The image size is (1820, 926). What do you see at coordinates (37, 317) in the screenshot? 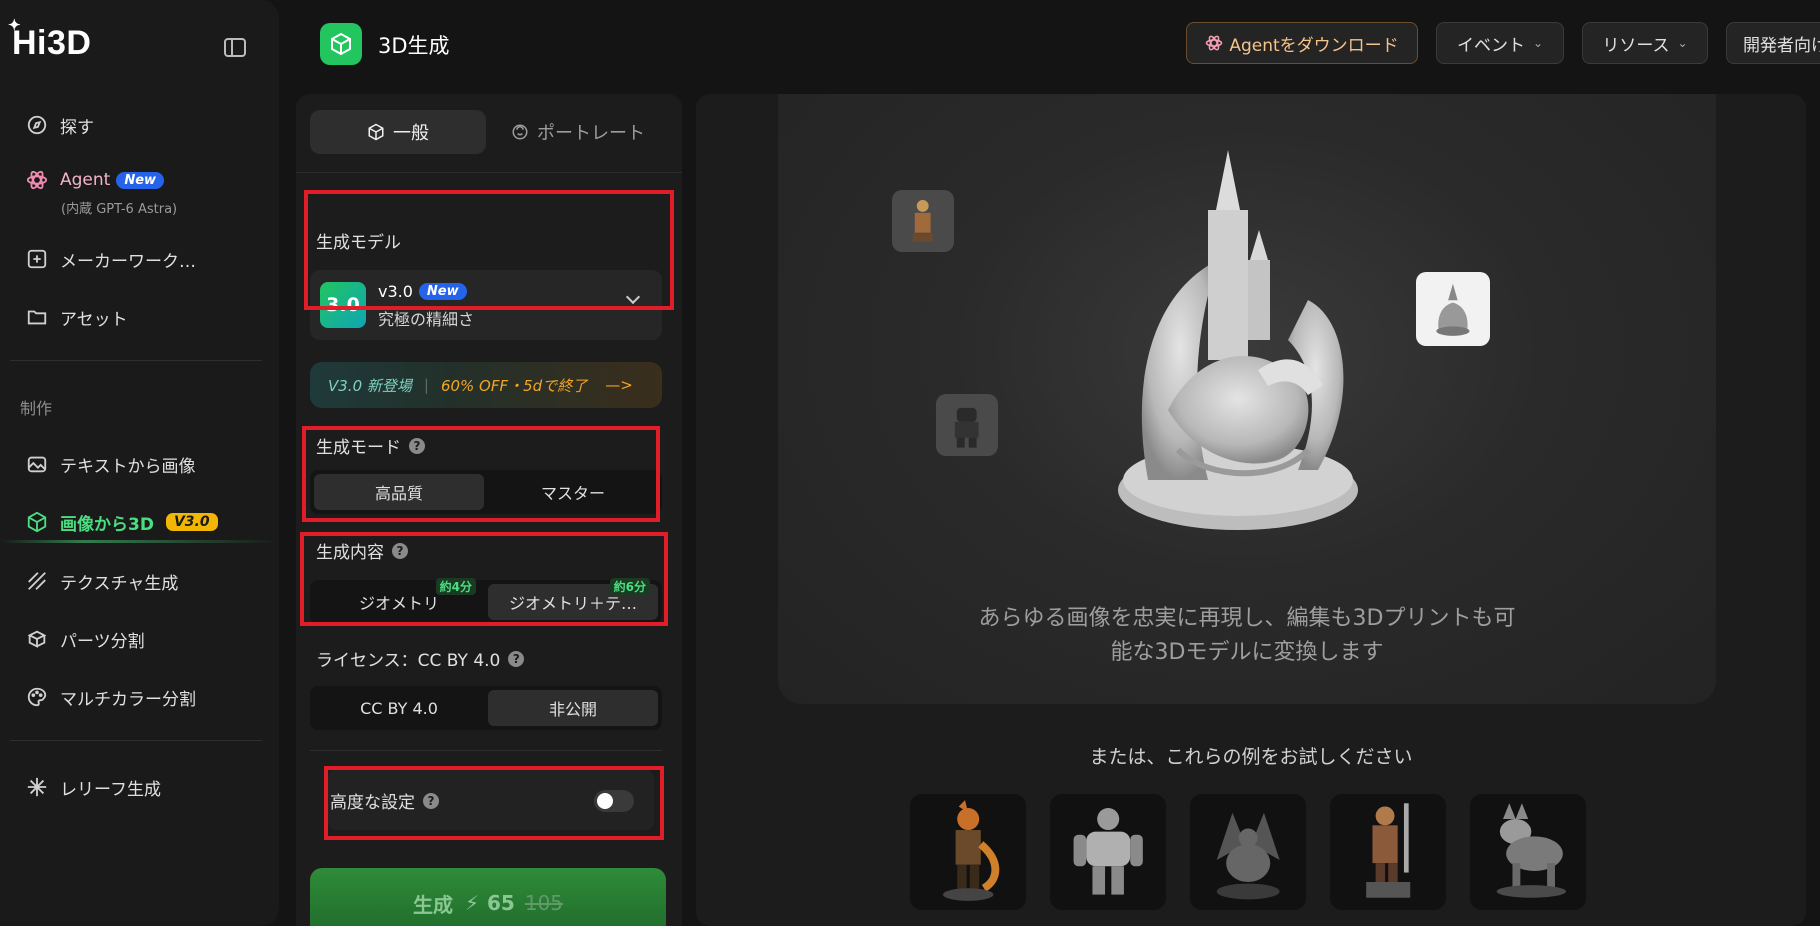
I see `folder-icon` at bounding box center [37, 317].